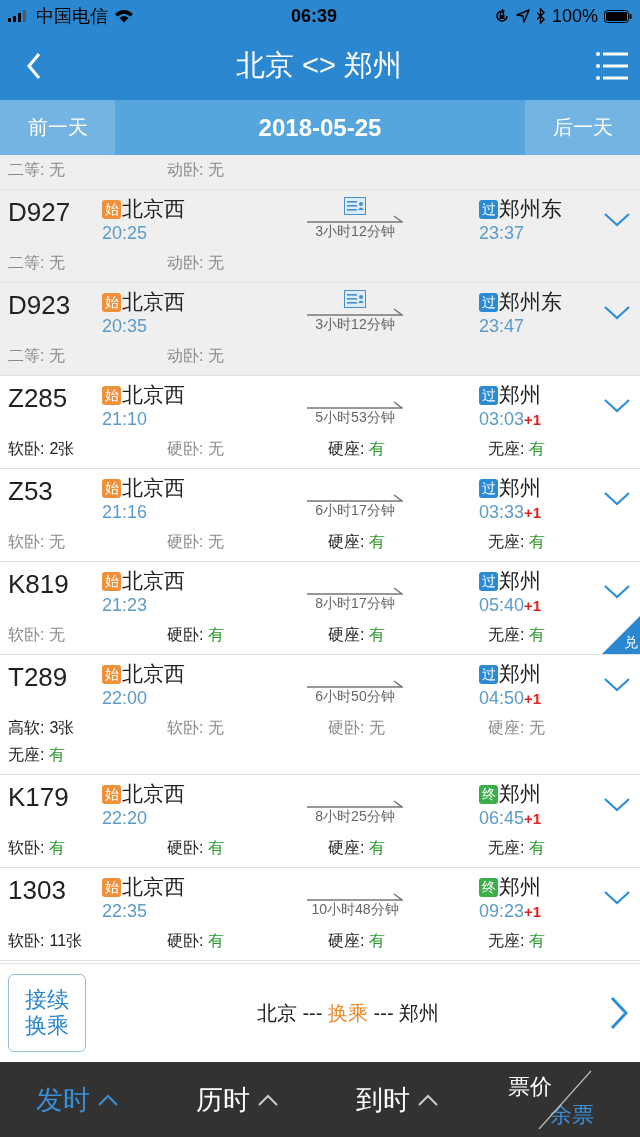  What do you see at coordinates (40, 305) in the screenshot?
I see `train-number: D923` at bounding box center [40, 305].